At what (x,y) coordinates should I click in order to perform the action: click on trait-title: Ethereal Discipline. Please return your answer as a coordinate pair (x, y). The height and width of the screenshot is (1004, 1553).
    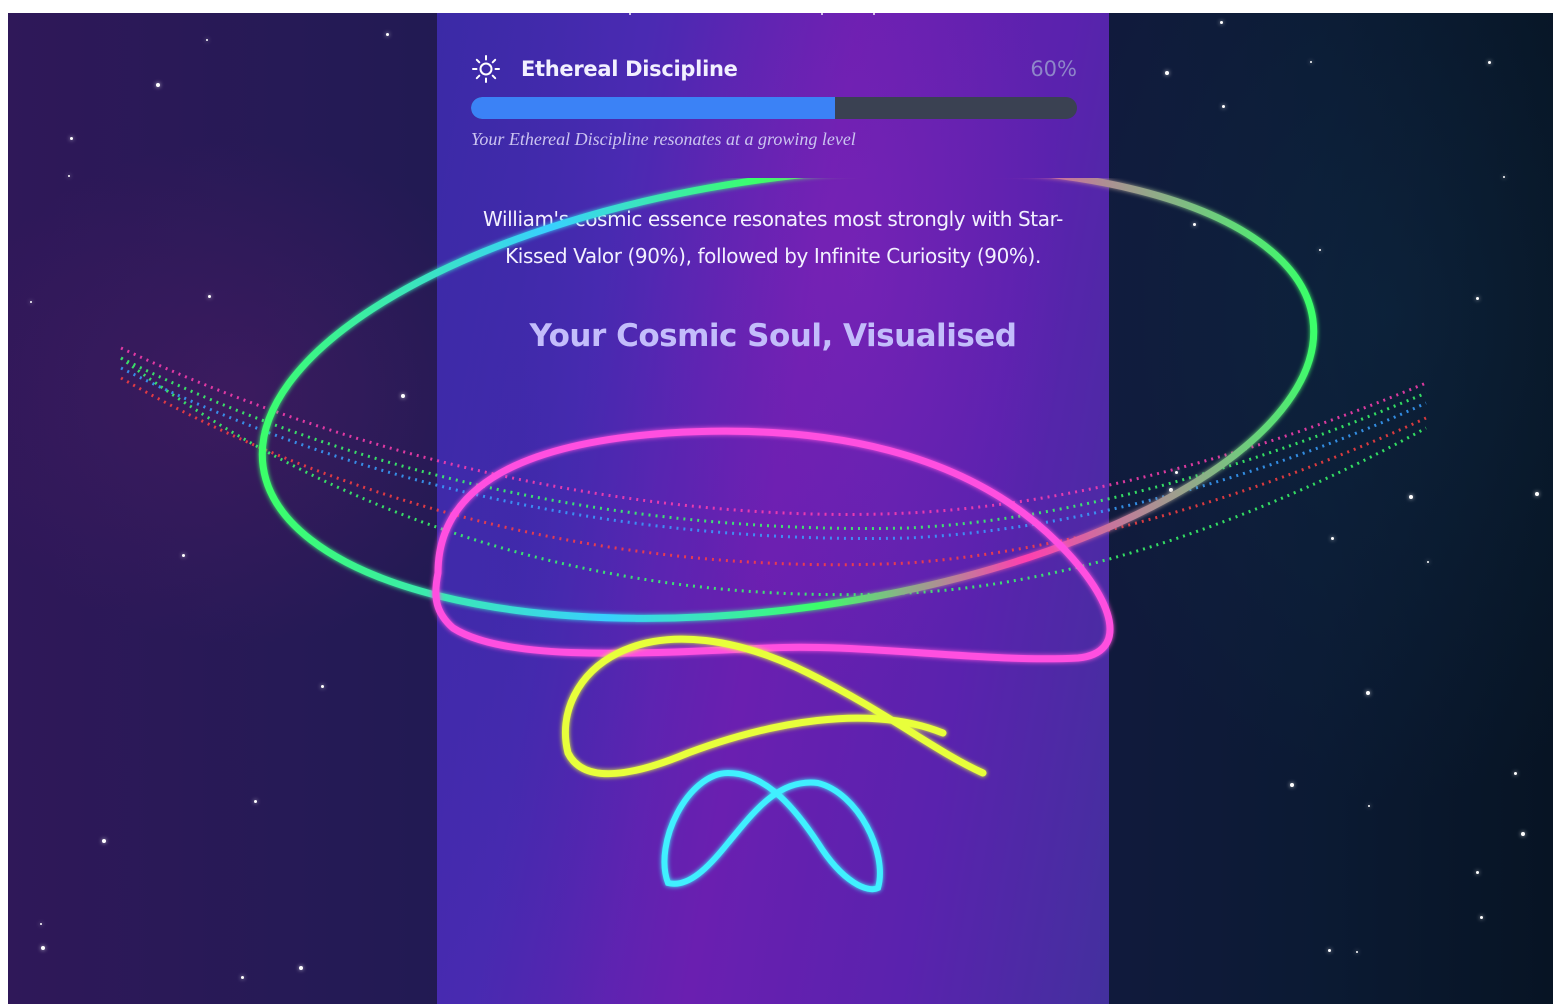
    Looking at the image, I should click on (604, 69).